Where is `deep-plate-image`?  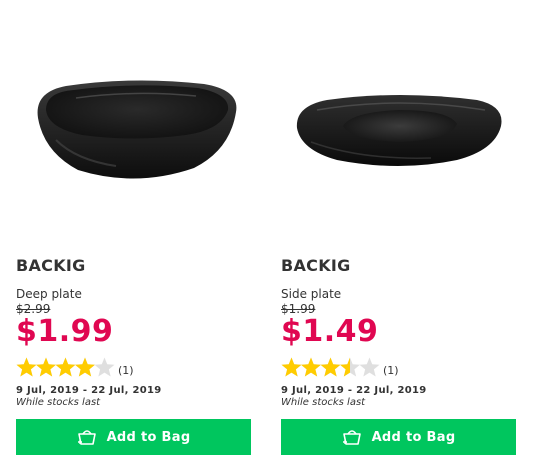
deep-plate-image is located at coordinates (137, 129).